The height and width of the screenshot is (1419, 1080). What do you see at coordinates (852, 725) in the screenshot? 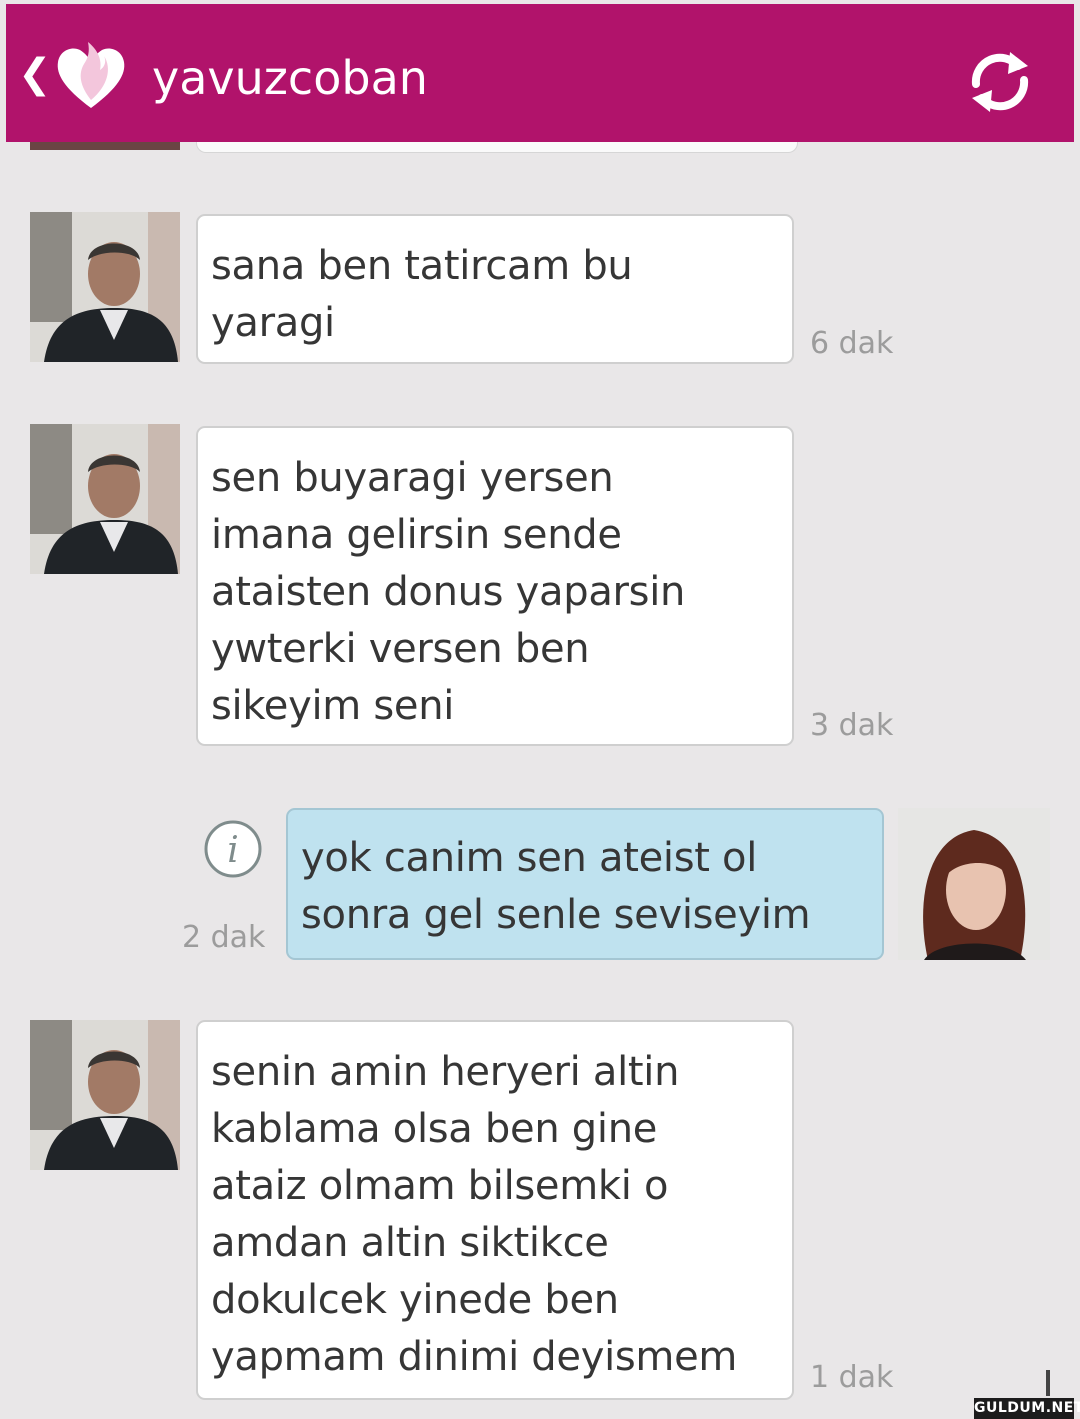
I see `message-time: 3 dak` at bounding box center [852, 725].